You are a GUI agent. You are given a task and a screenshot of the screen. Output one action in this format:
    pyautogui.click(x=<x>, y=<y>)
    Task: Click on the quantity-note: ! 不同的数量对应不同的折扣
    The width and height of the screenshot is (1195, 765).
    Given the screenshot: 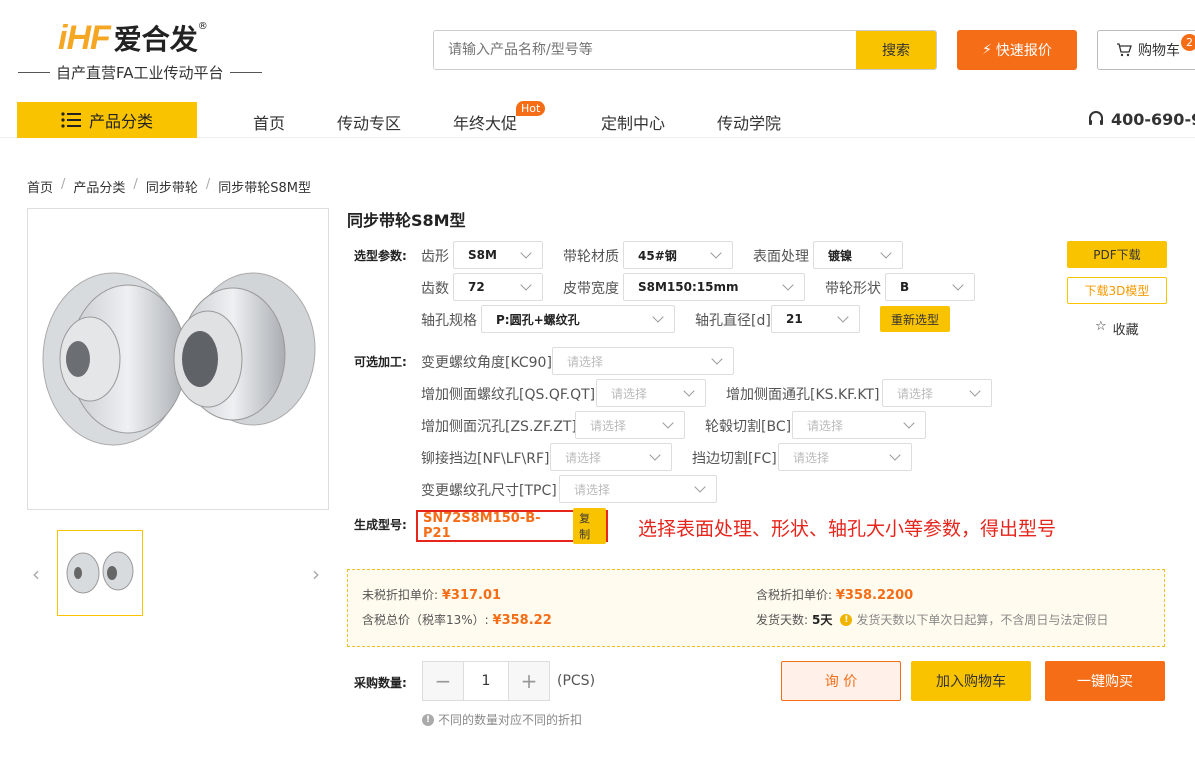 What is the action you would take?
    pyautogui.click(x=502, y=719)
    